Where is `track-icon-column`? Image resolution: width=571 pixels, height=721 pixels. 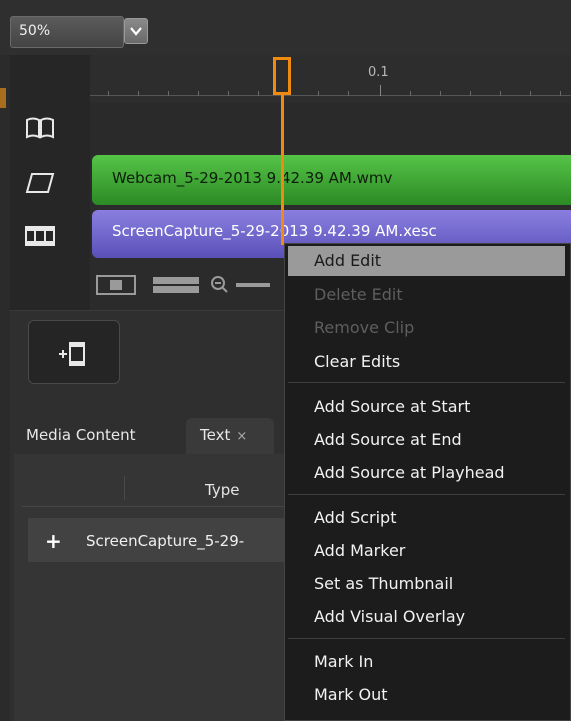 track-icon-column is located at coordinates (50, 182).